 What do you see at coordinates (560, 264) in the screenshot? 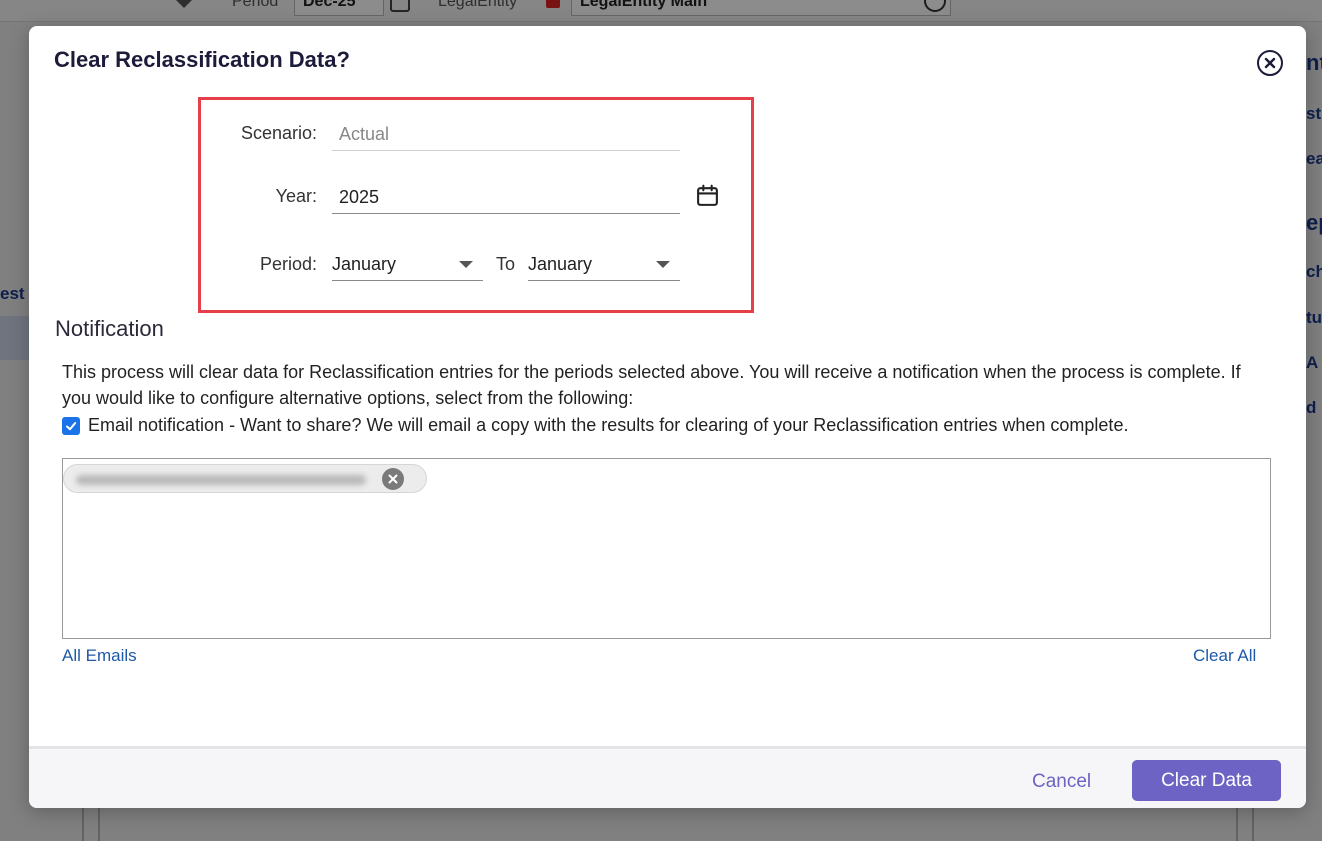
I see `period-to-value: January` at bounding box center [560, 264].